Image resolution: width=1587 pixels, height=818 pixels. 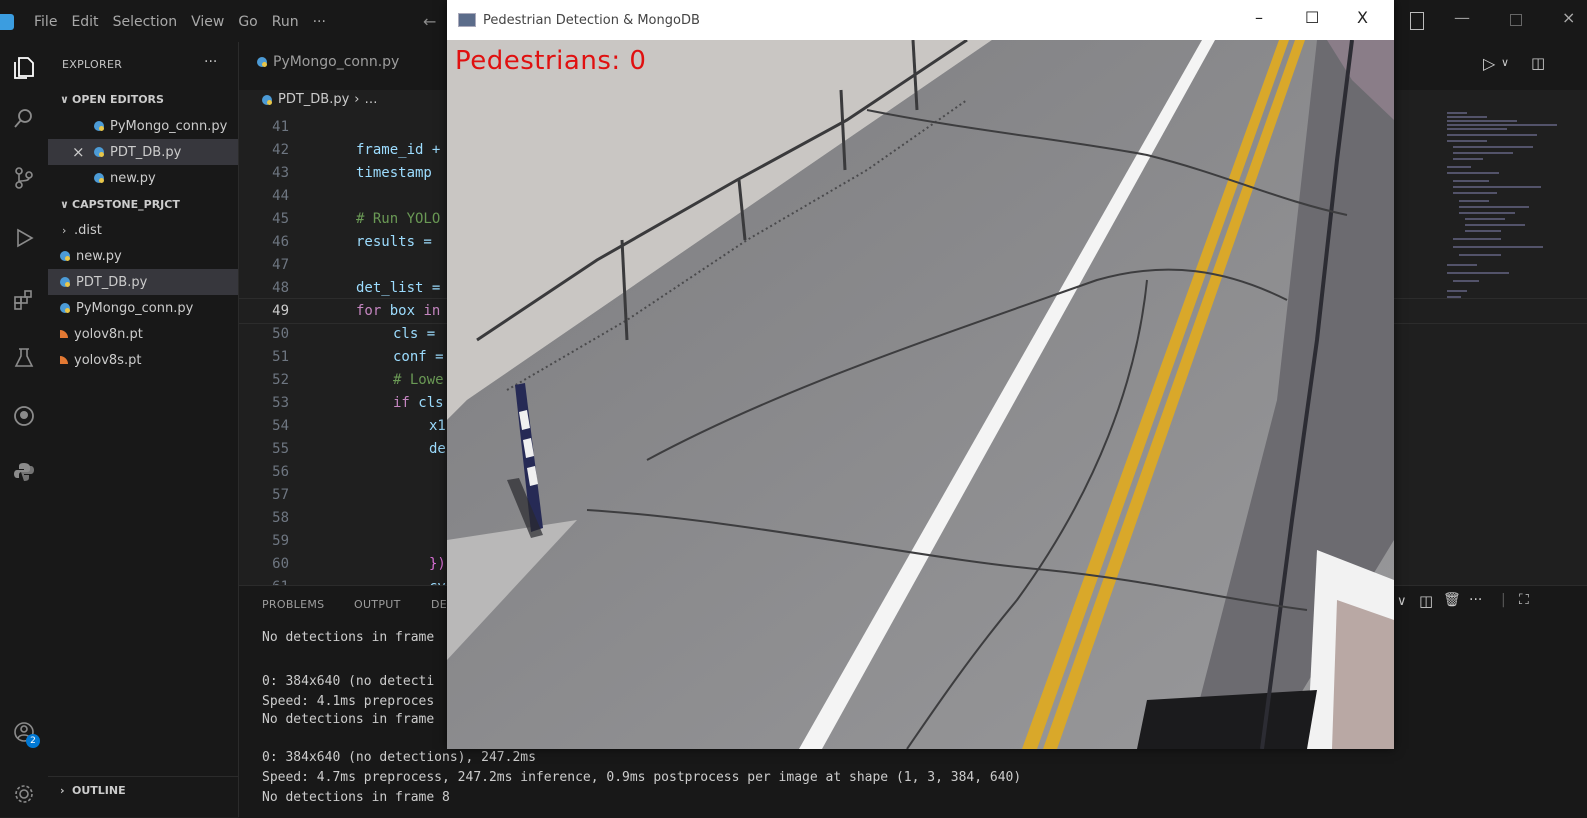 What do you see at coordinates (280, 357) in the screenshot?
I see `line-number: 51` at bounding box center [280, 357].